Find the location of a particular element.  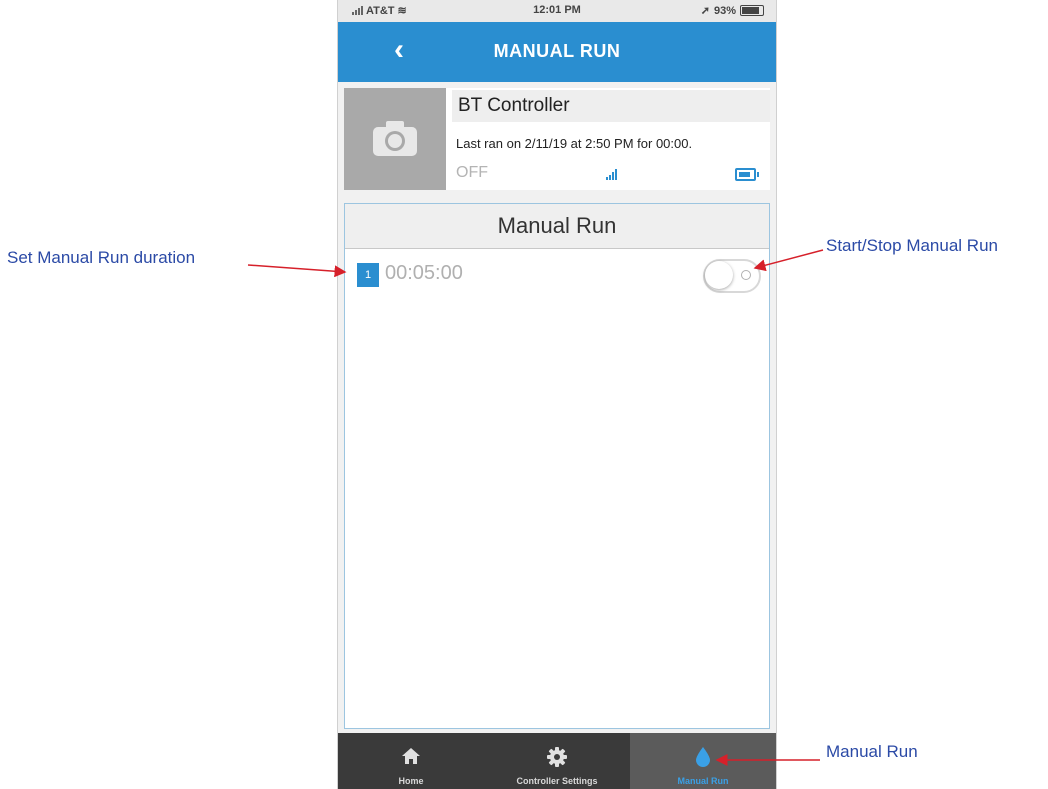

annotation-set-duration: Set Manual Run duration is located at coordinates (101, 257).